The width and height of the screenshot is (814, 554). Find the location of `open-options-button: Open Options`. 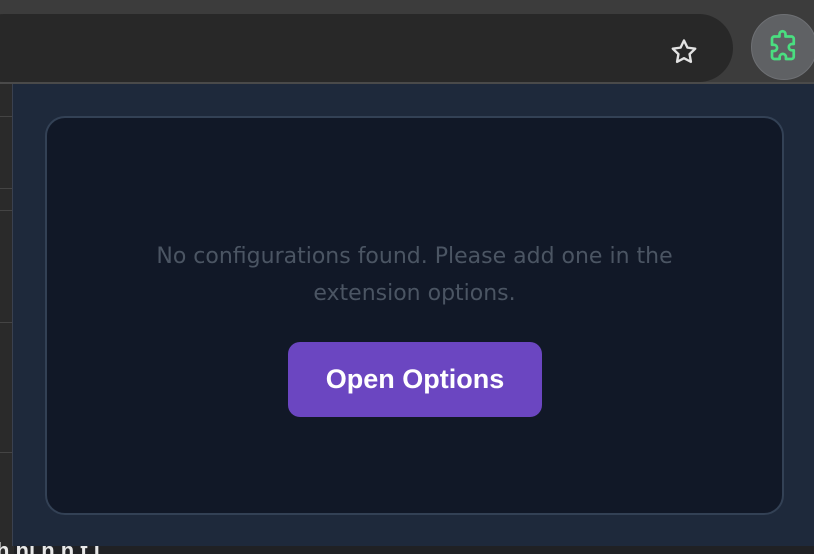

open-options-button: Open Options is located at coordinates (415, 379).